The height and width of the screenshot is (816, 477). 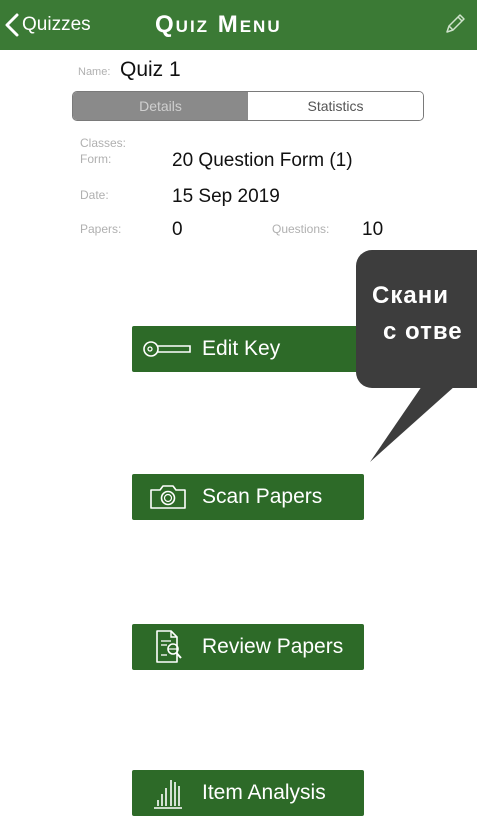 I want to click on item-analysis-label: Item Analysis, so click(x=264, y=792).